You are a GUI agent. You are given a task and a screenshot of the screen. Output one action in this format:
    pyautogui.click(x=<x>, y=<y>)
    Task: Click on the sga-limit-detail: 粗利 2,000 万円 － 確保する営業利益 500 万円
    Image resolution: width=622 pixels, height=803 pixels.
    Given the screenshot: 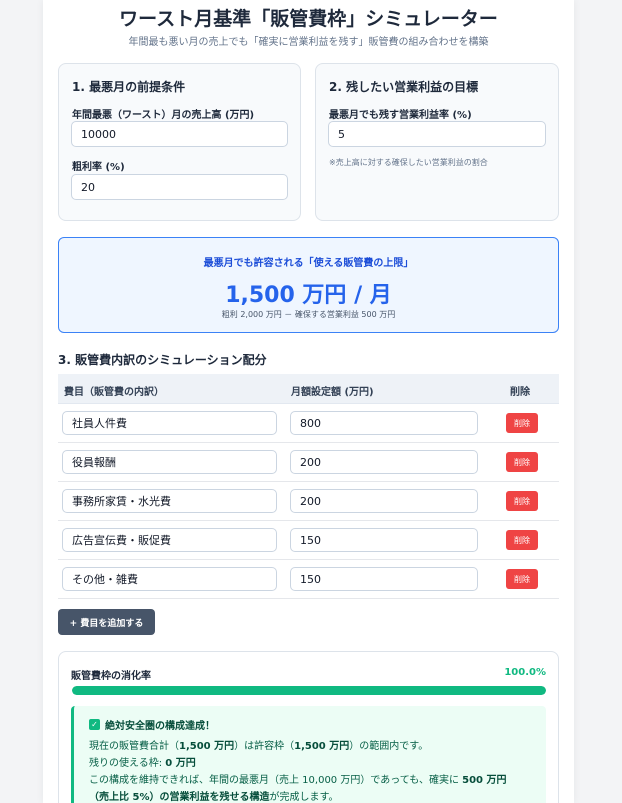 What is the action you would take?
    pyautogui.click(x=308, y=314)
    